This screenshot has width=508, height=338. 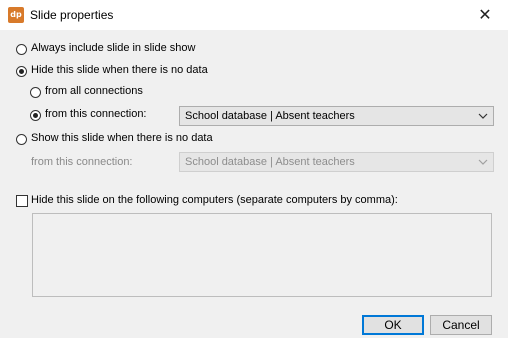 I want to click on show-connection-value: School database | Absent teachers, so click(x=270, y=162).